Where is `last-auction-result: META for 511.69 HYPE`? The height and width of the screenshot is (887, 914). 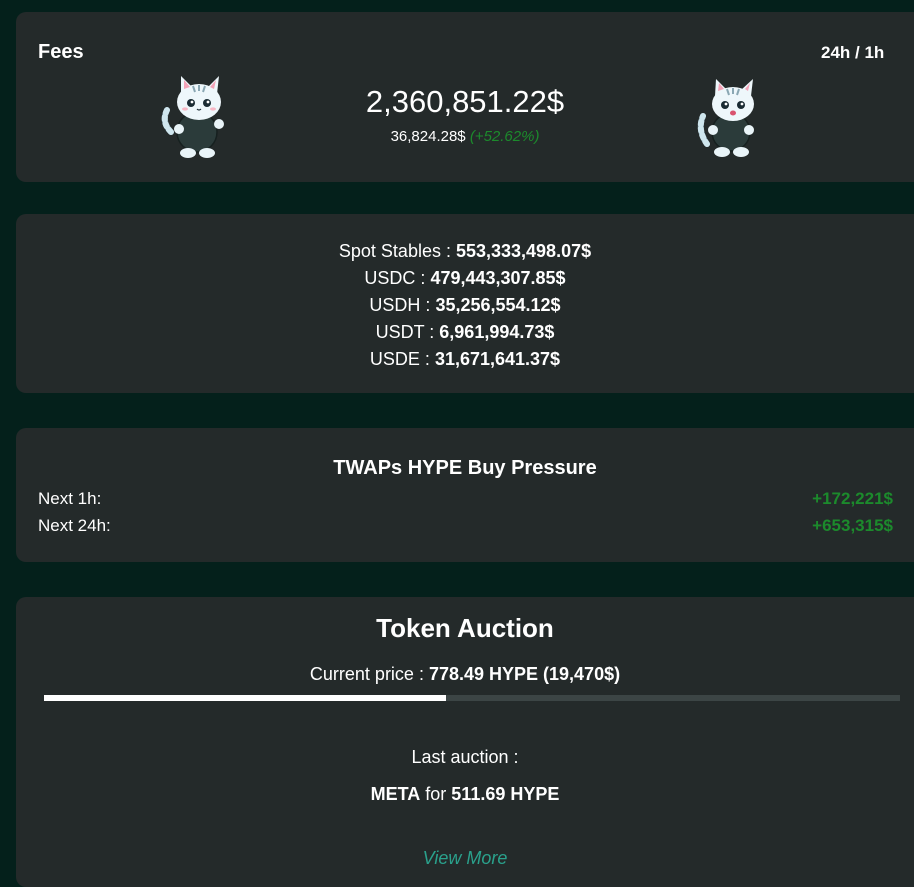 last-auction-result: META for 511.69 HYPE is located at coordinates (465, 794).